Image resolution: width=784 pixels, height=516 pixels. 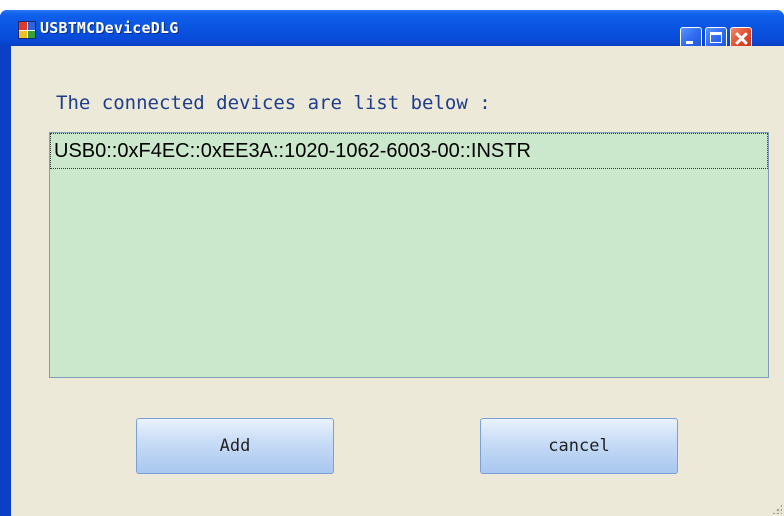 What do you see at coordinates (777, 509) in the screenshot?
I see `resize-grip-icon` at bounding box center [777, 509].